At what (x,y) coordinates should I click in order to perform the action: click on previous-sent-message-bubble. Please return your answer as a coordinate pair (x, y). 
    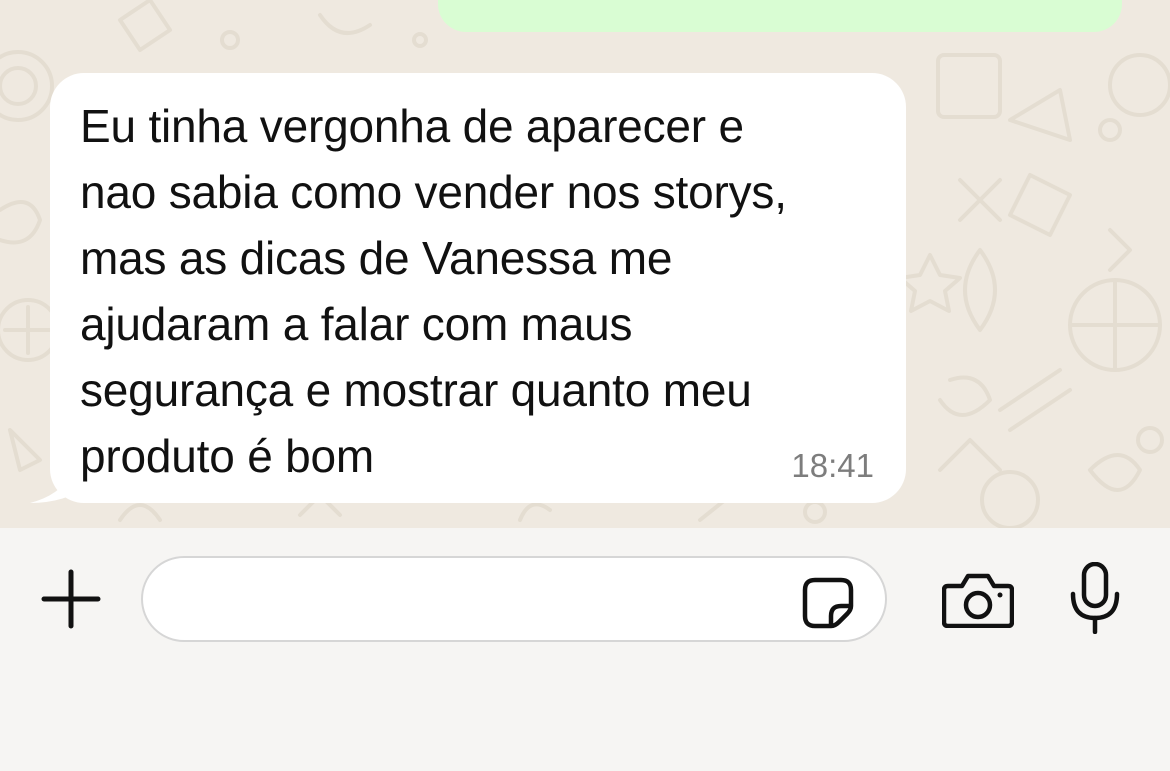
    Looking at the image, I should click on (780, 16).